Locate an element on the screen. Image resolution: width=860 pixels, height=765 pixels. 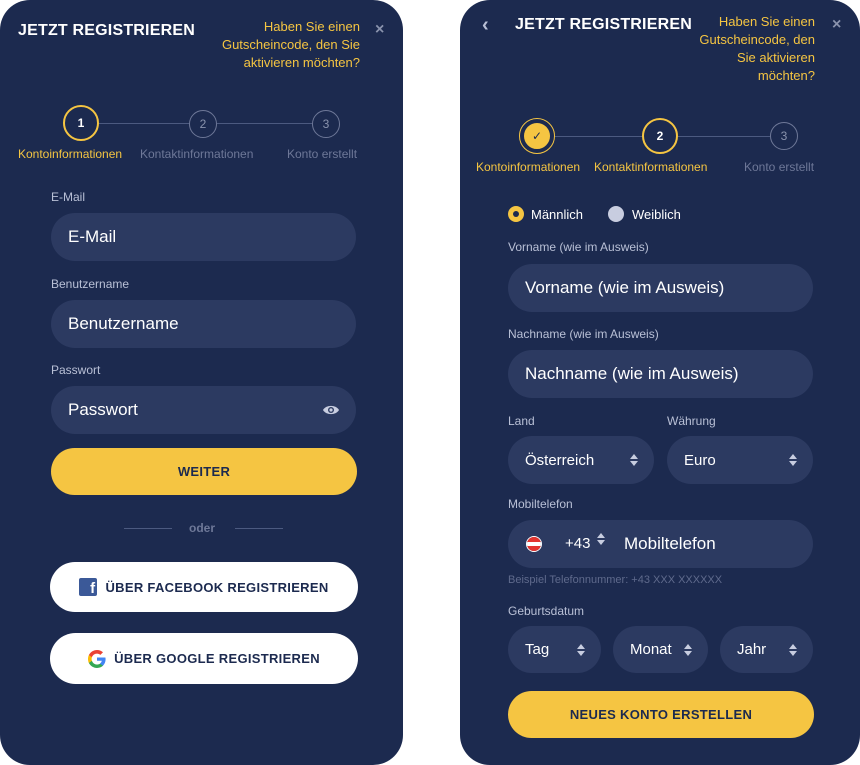
lastname-placeholder: Nachname (wie im Ausweis) is located at coordinates (632, 373).